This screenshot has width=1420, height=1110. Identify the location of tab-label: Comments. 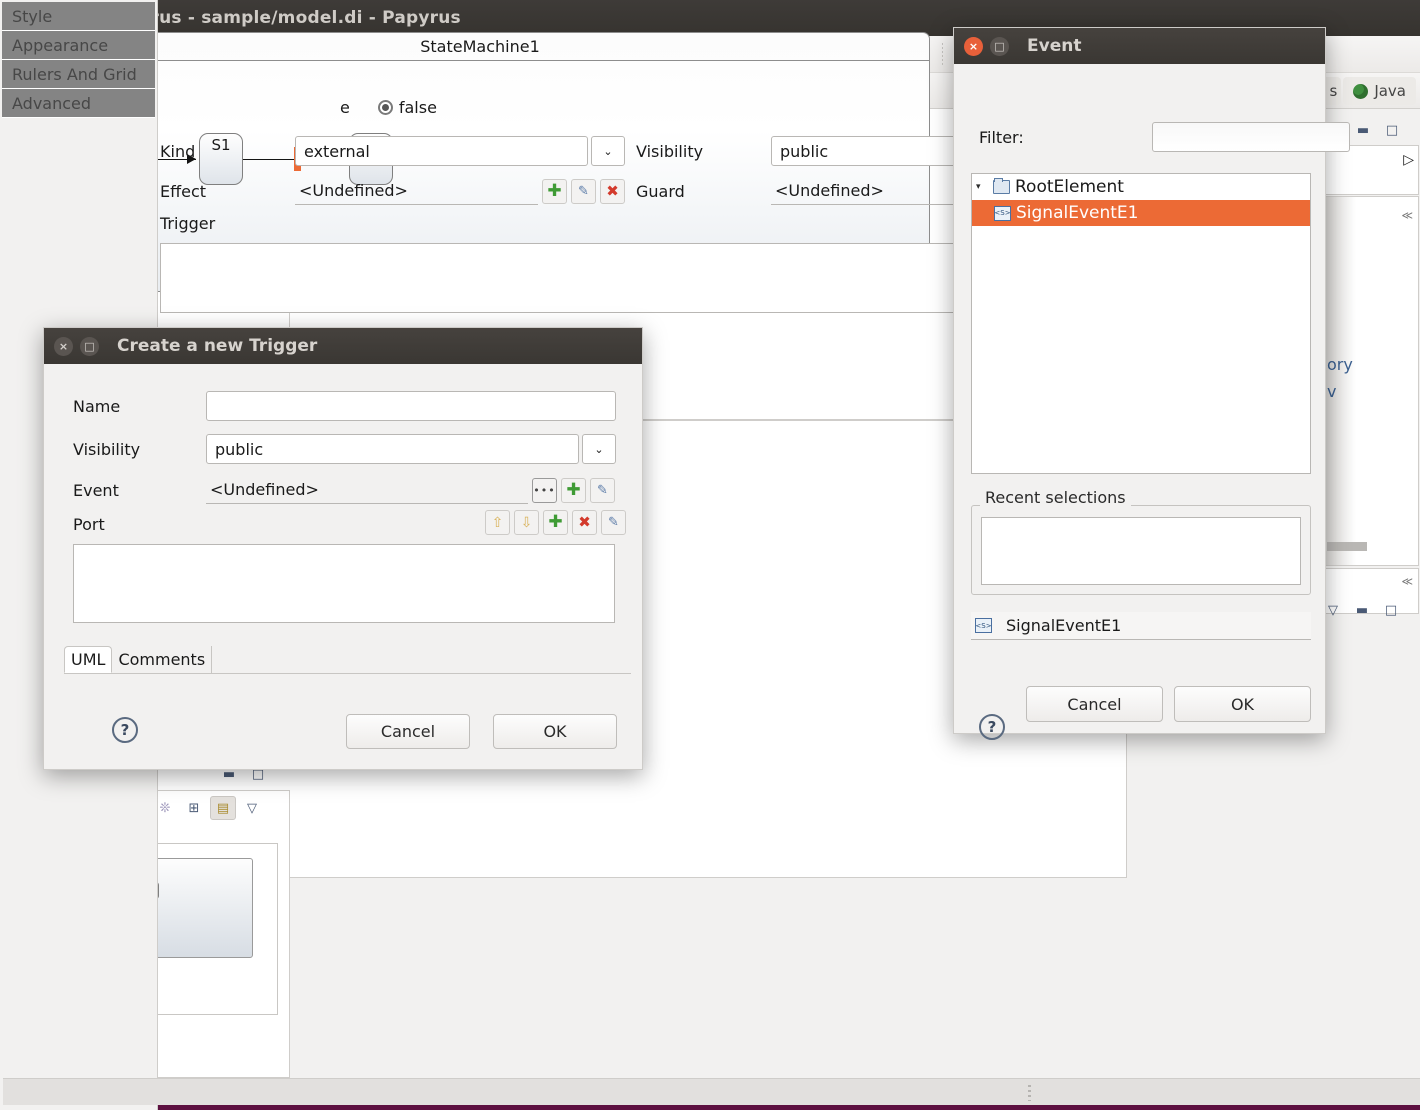
(162, 659).